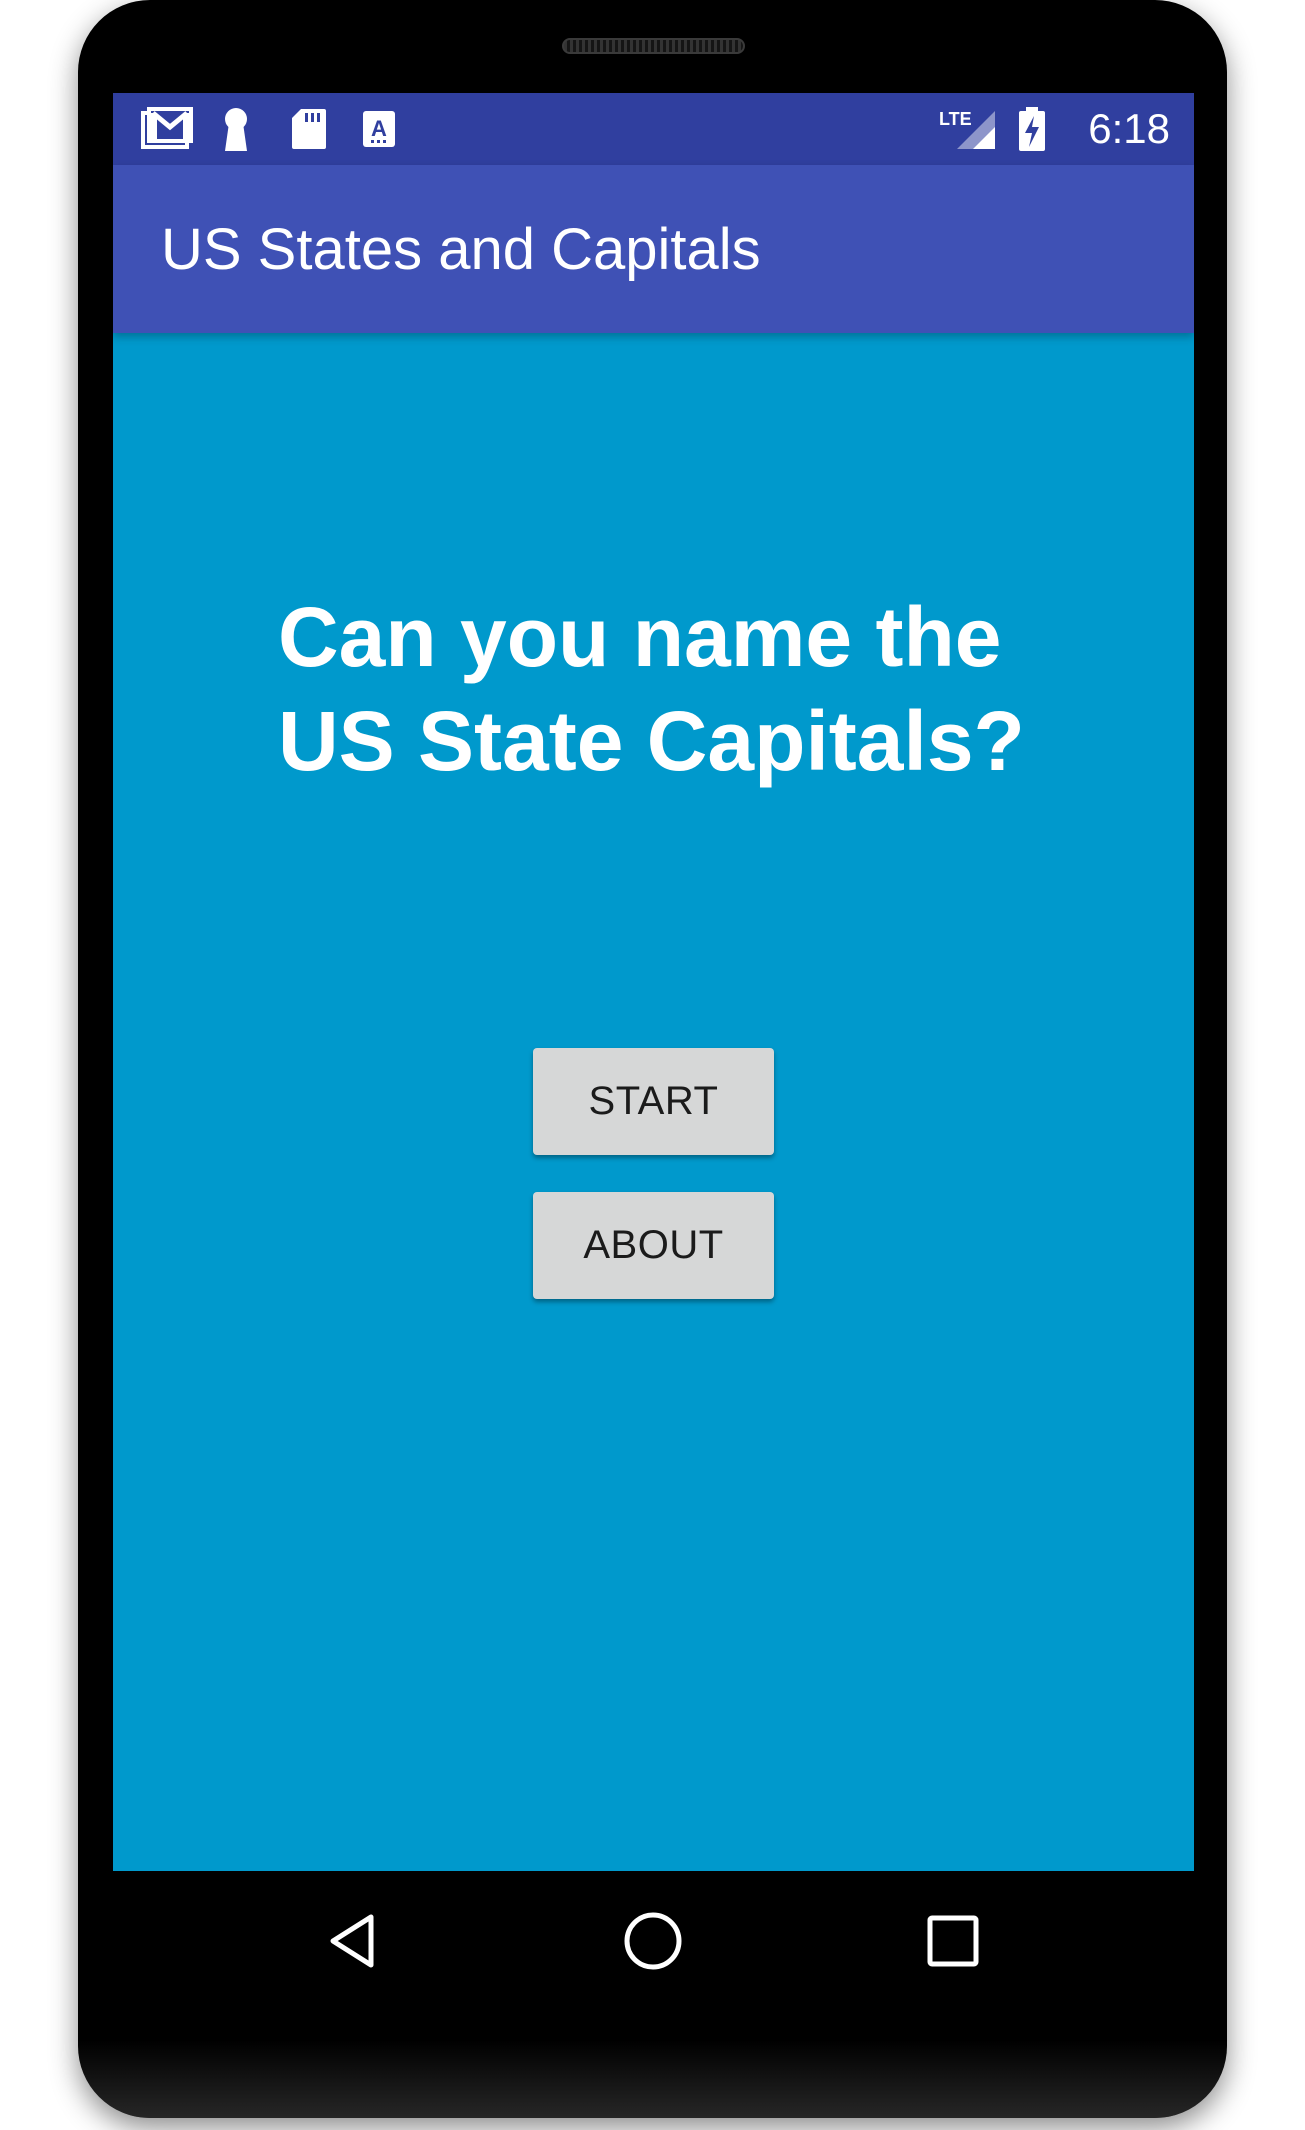 The height and width of the screenshot is (2130, 1305). Describe the element at coordinates (653, 1245) in the screenshot. I see `about-button: ABOUT` at that location.